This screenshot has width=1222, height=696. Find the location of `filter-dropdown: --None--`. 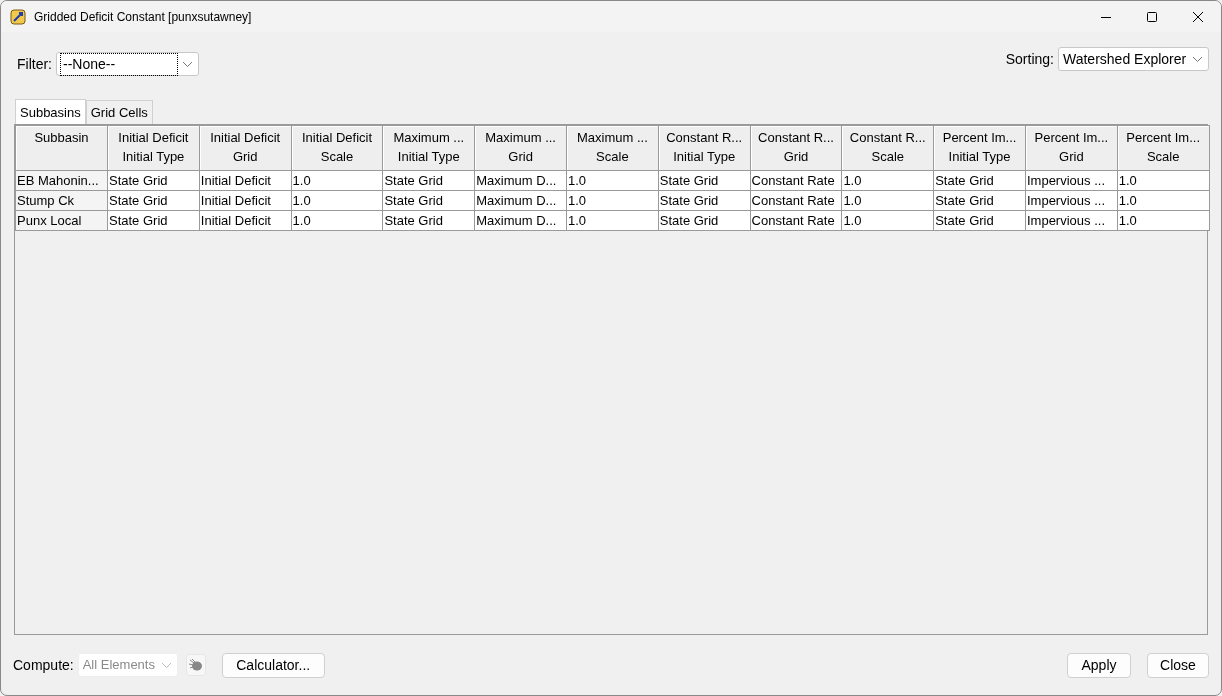

filter-dropdown: --None-- is located at coordinates (127, 64).